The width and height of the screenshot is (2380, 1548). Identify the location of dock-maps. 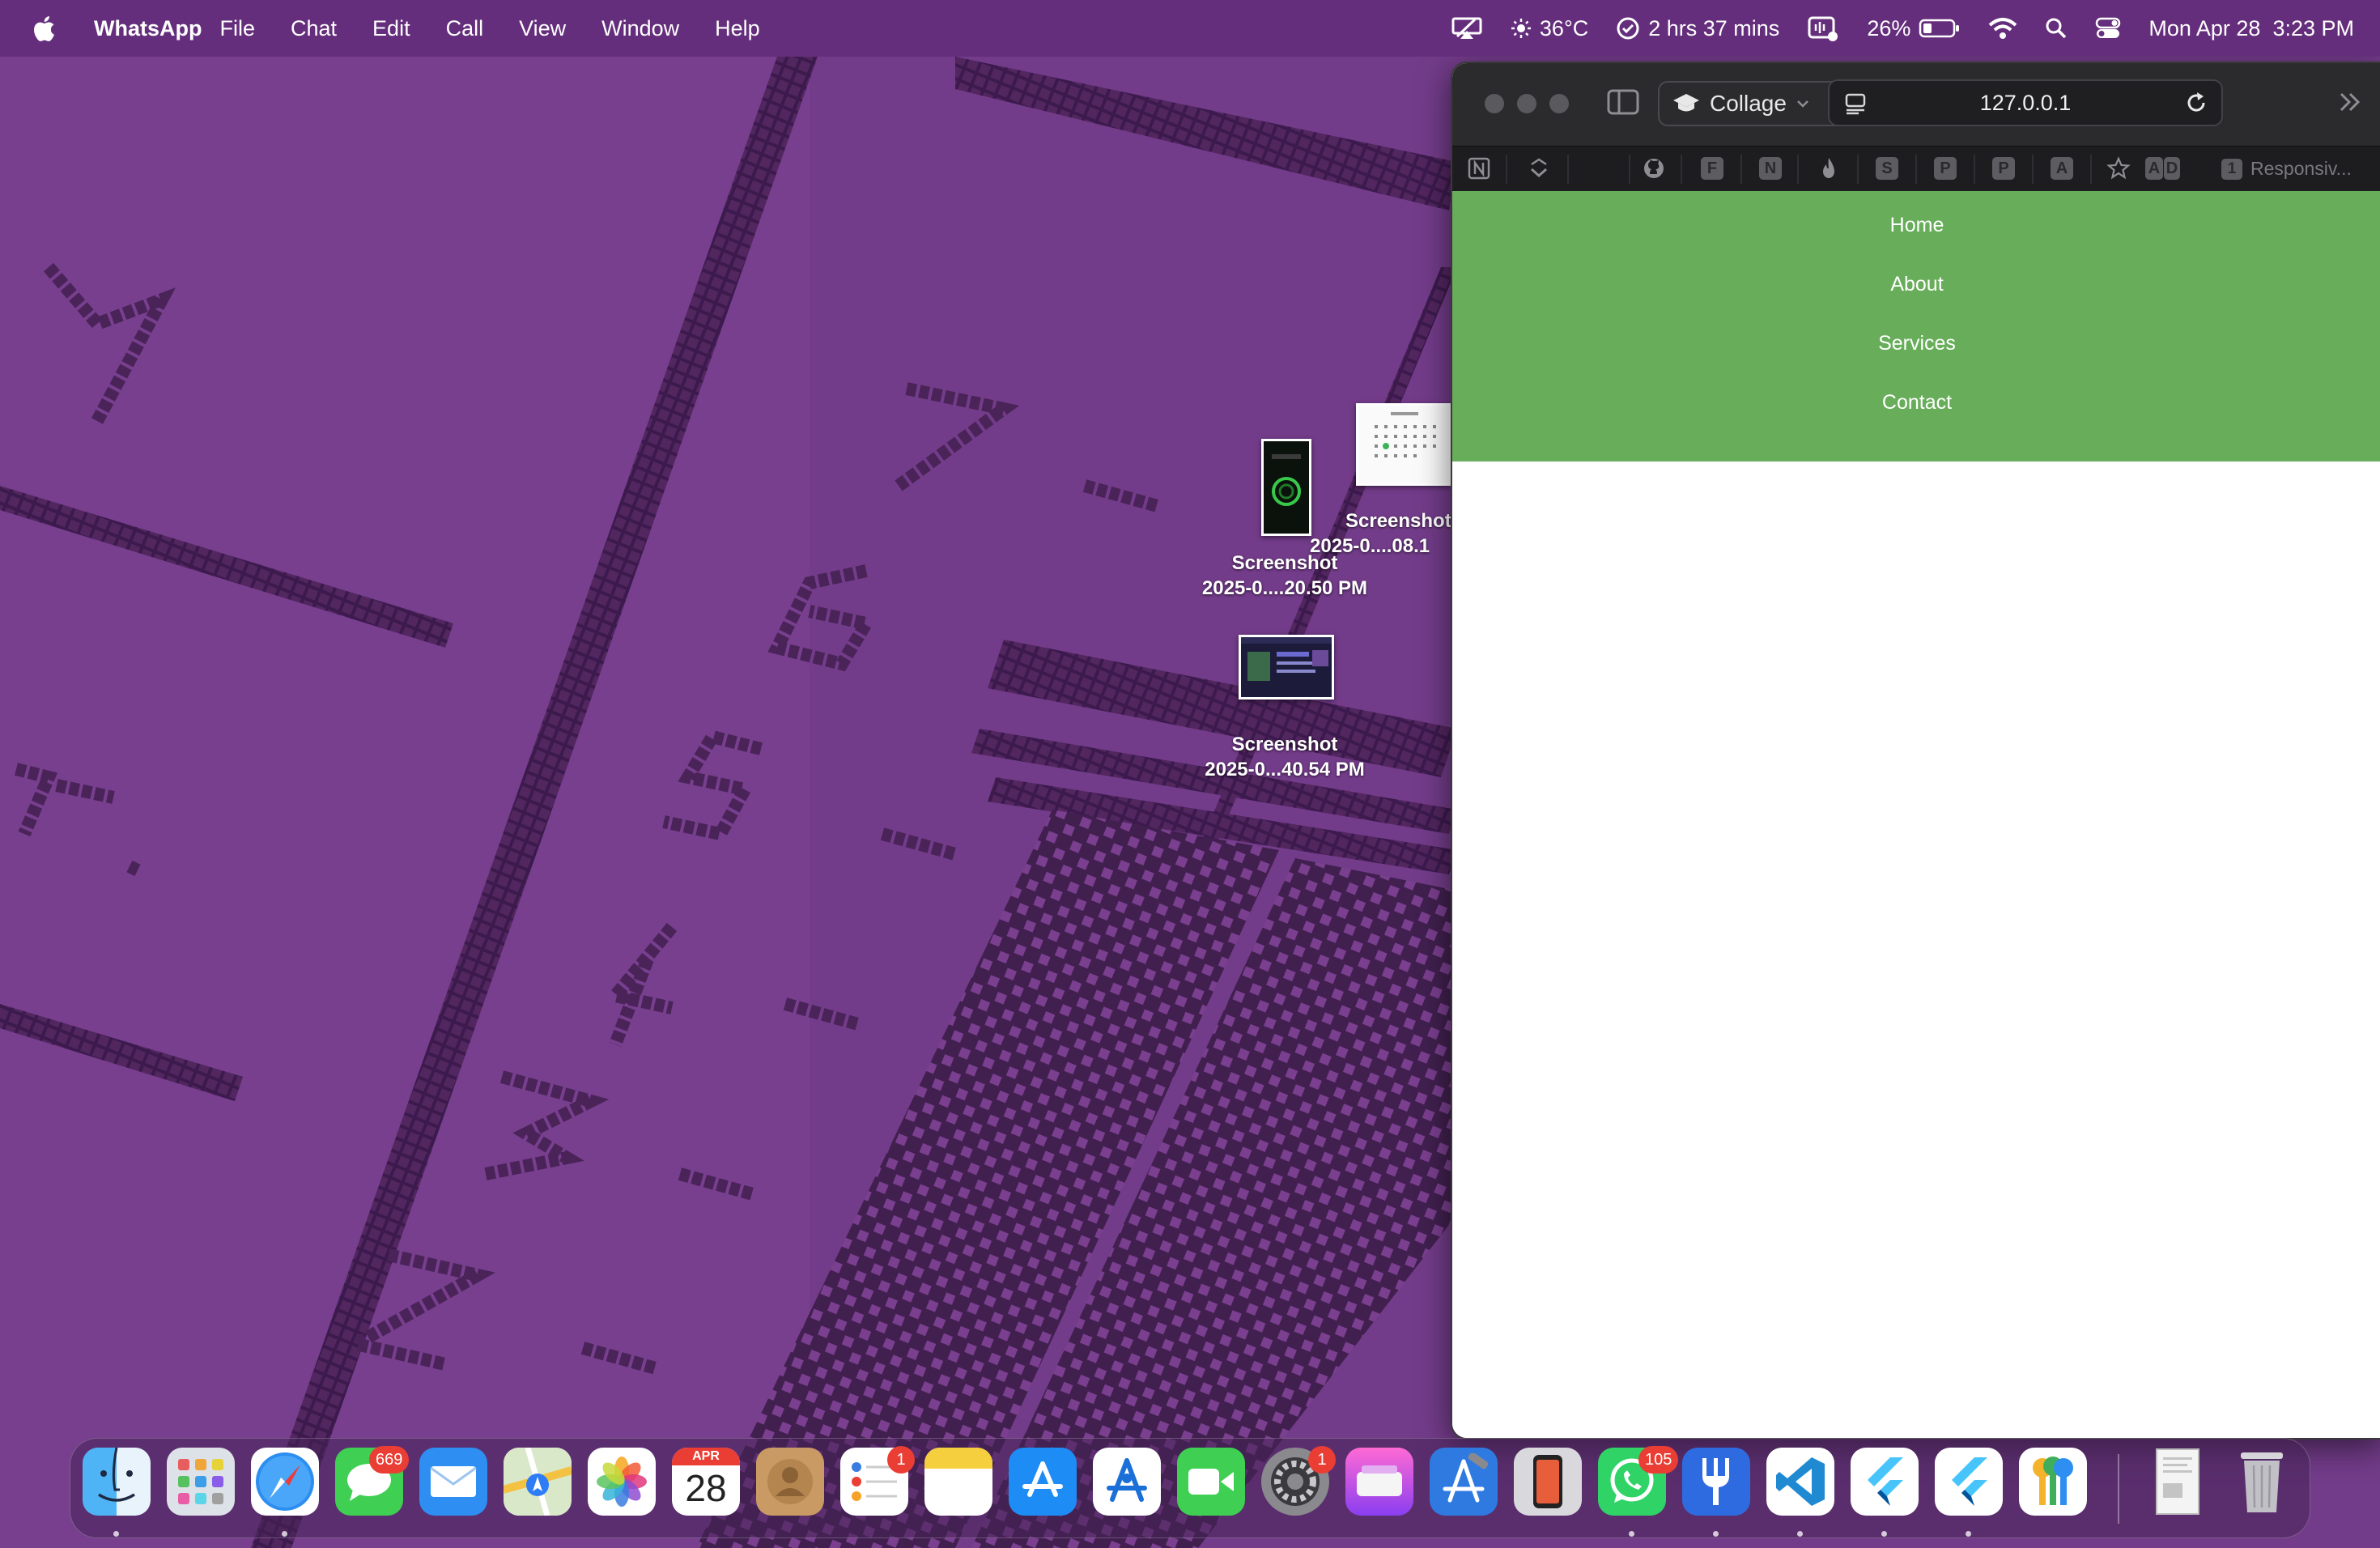
(538, 1482).